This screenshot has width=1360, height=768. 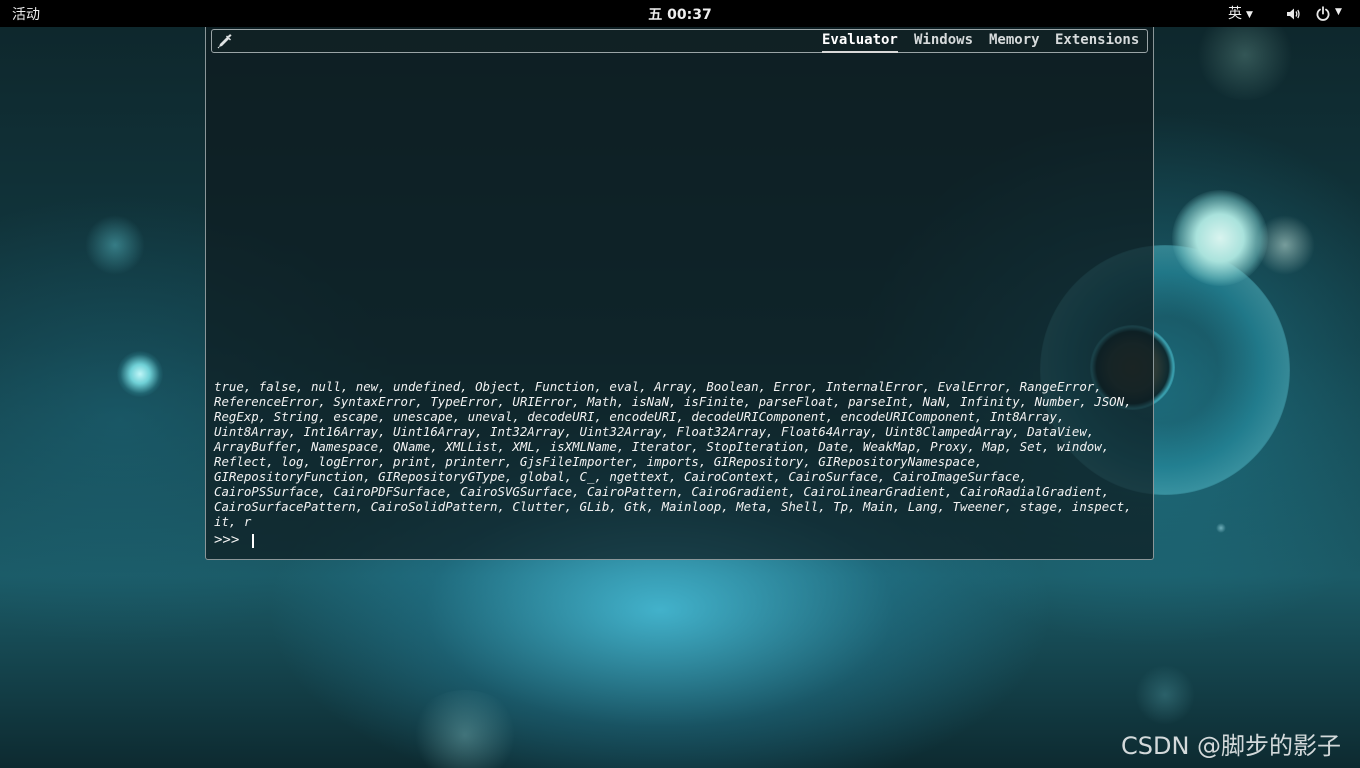 I want to click on prompt-symbol: >>>, so click(x=227, y=540).